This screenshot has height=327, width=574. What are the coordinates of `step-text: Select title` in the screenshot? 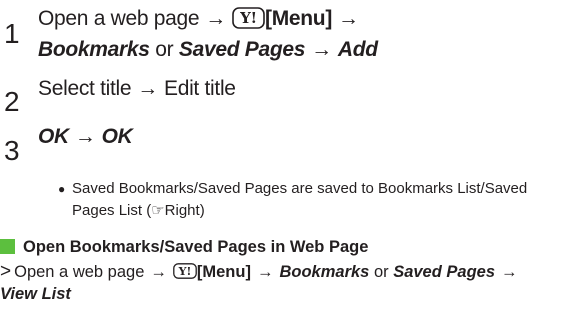 It's located at (85, 88).